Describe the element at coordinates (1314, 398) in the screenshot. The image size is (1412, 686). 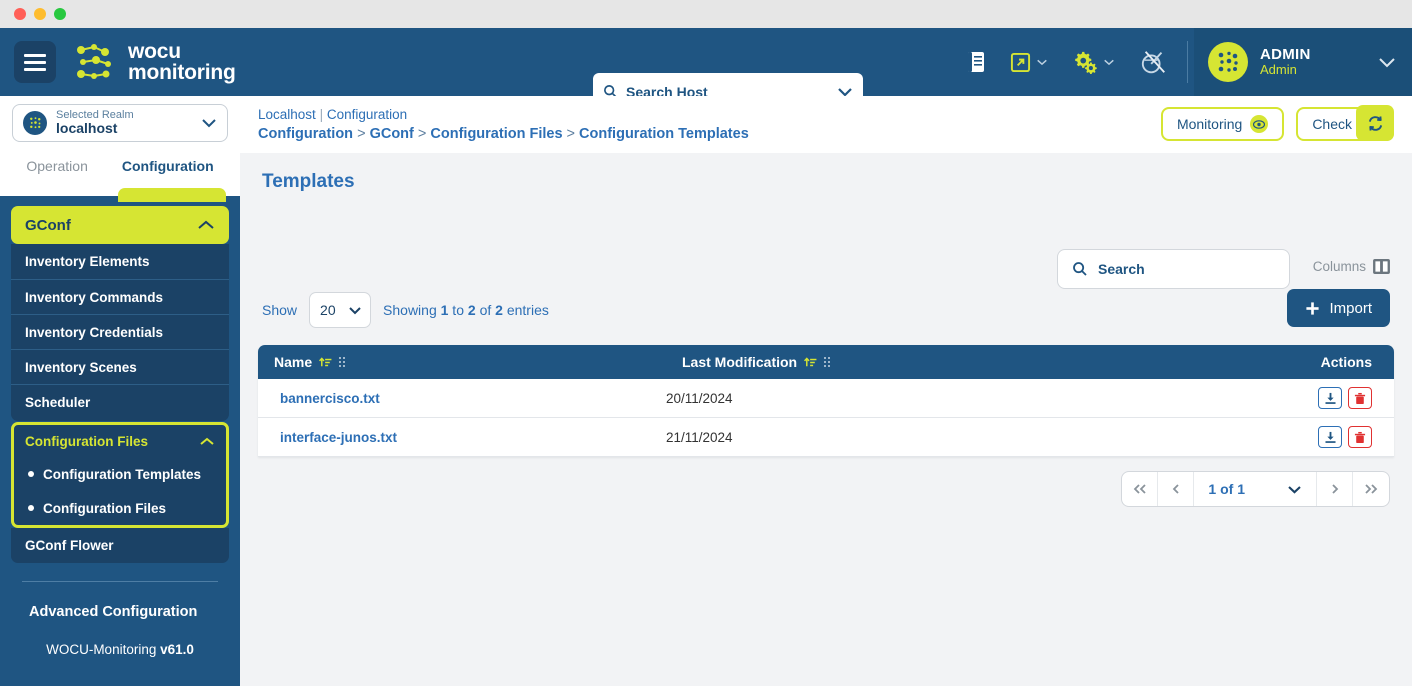
I see `cell-actions` at that location.